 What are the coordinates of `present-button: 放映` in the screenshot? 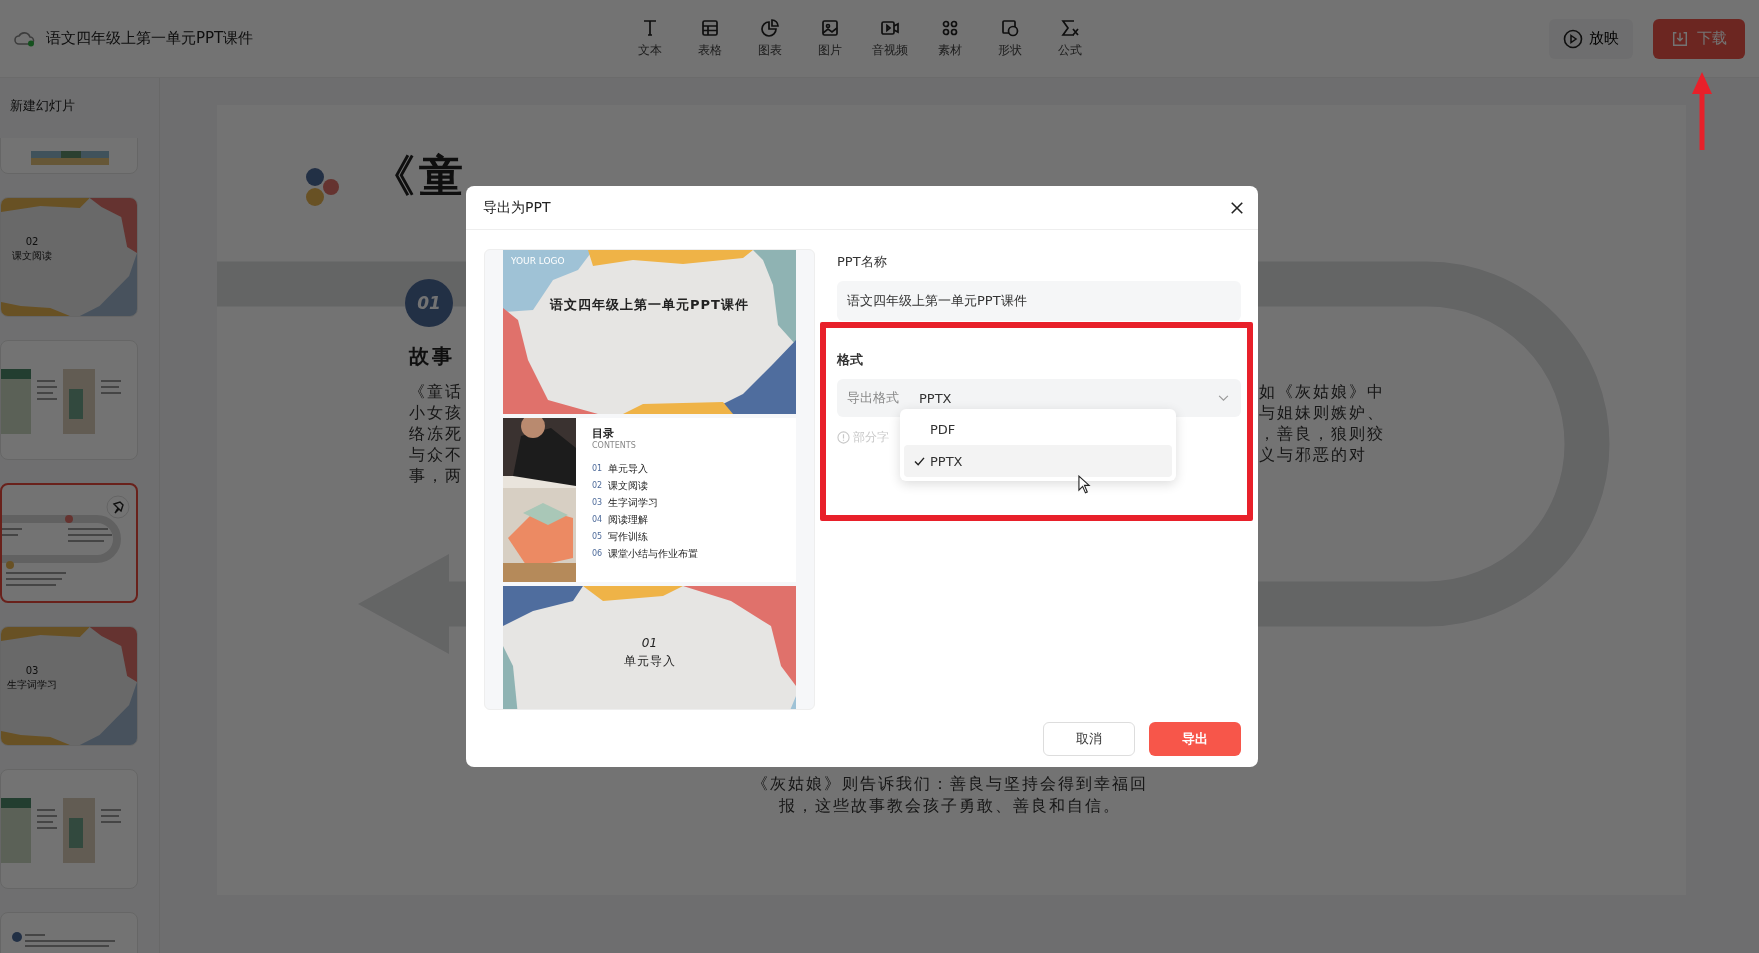 It's located at (1591, 38).